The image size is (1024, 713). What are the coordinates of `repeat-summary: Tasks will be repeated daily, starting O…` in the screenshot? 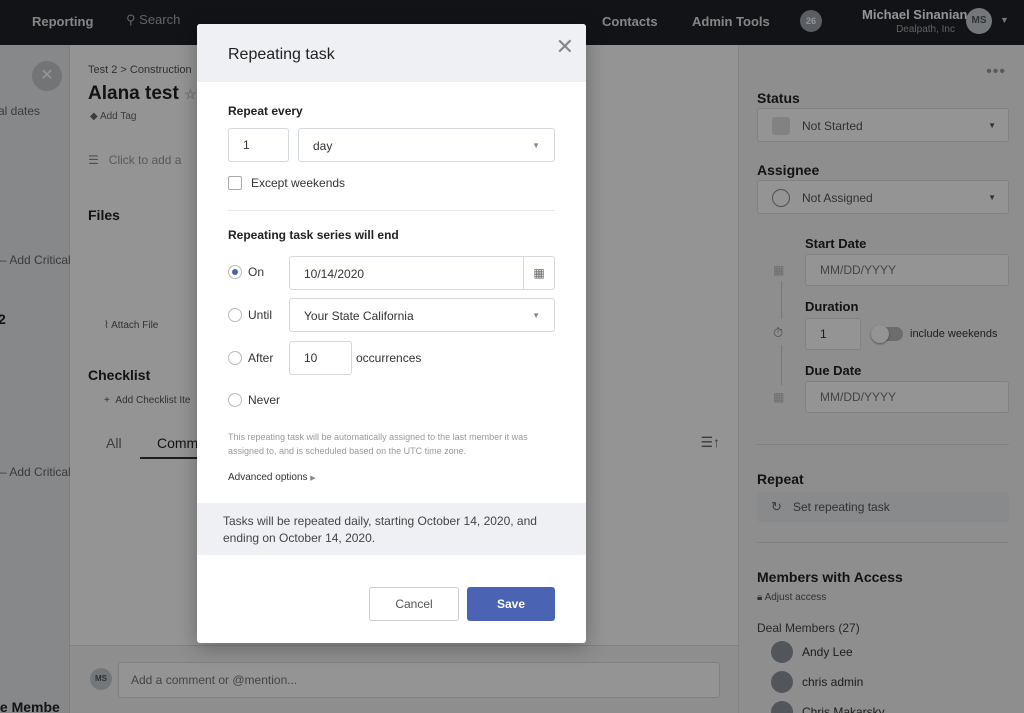 It's located at (391, 529).